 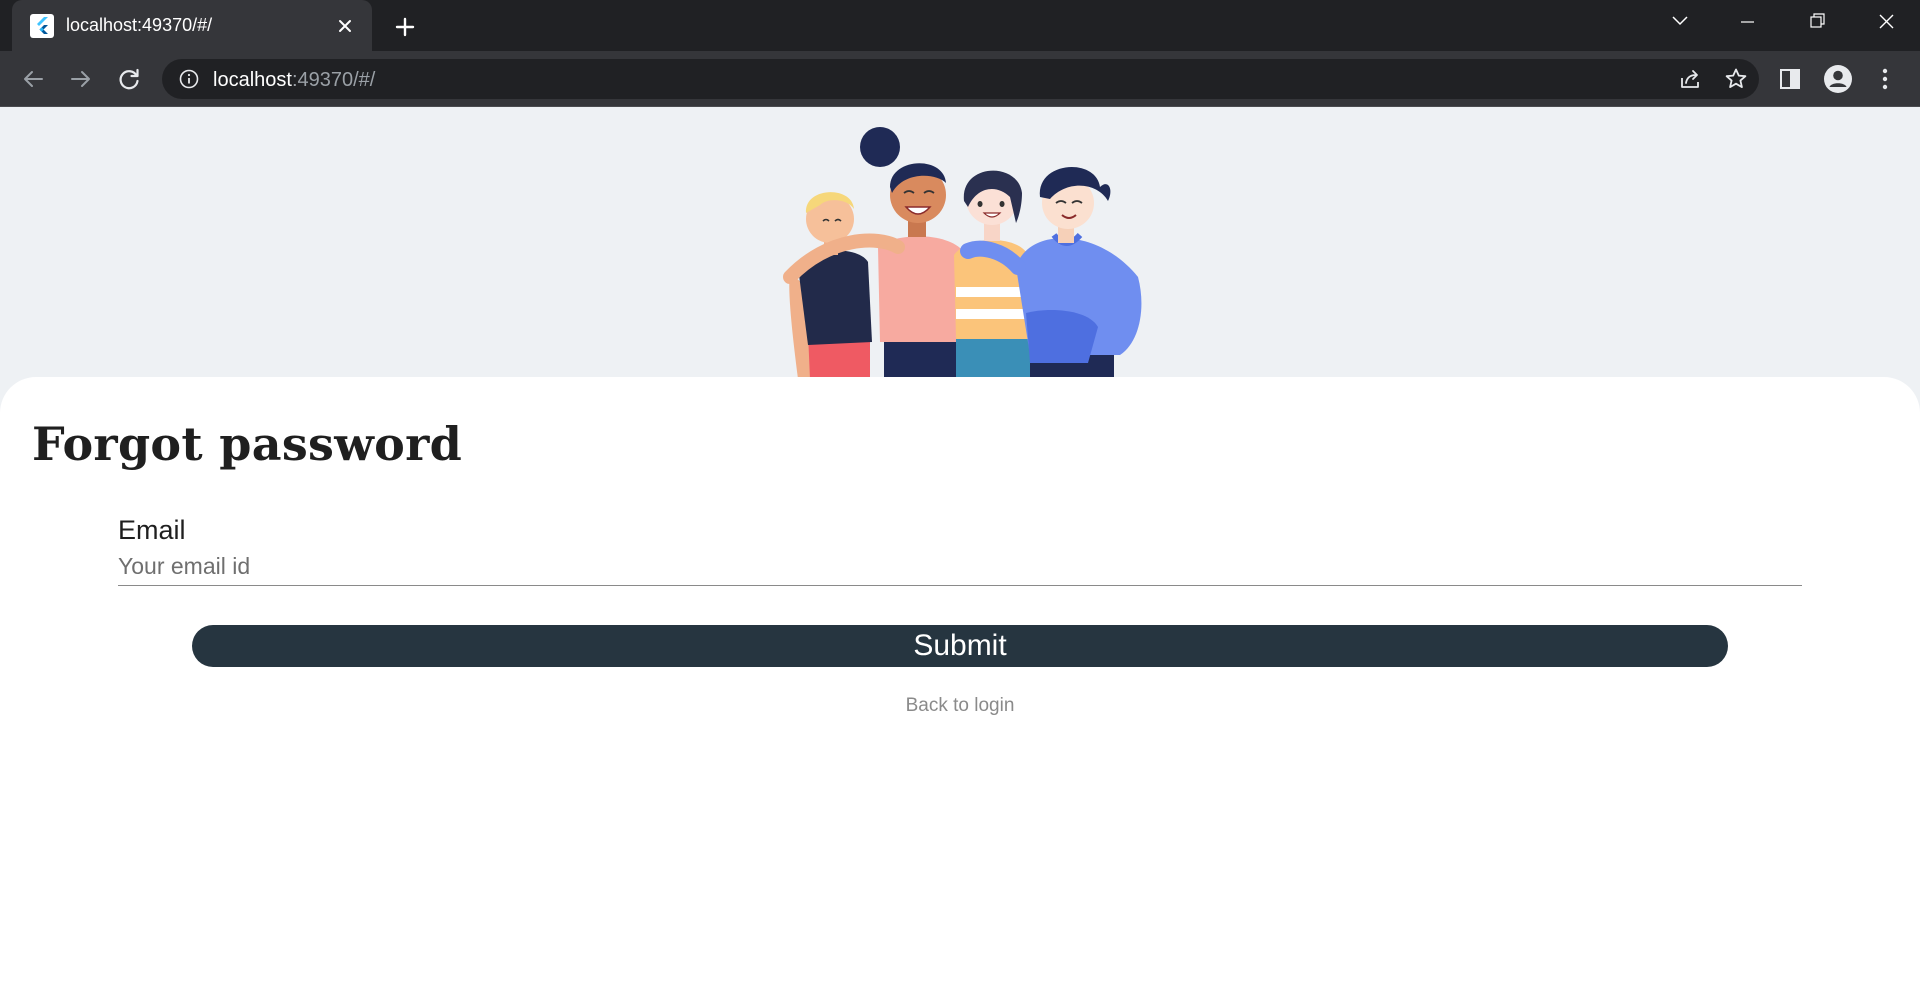 I want to click on side-panel-icon, so click(x=1790, y=79).